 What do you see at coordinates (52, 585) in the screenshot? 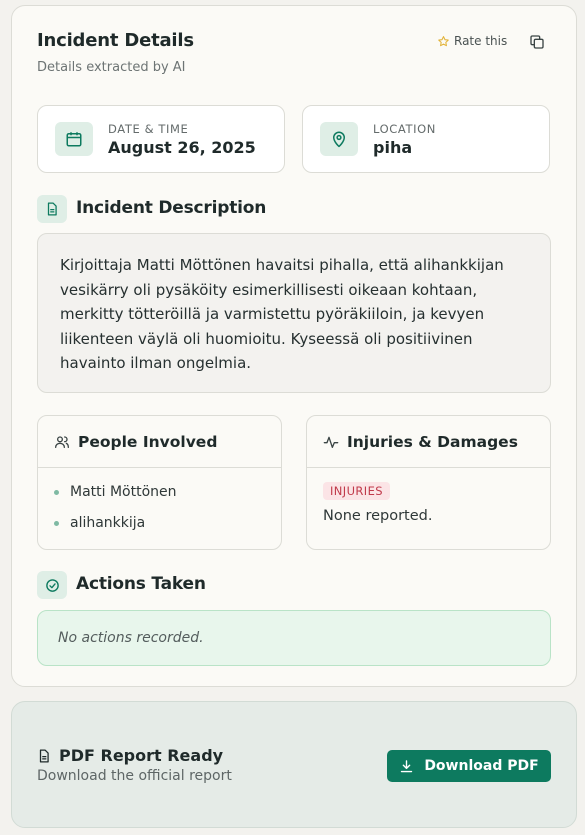
I see `check-circle-icon` at bounding box center [52, 585].